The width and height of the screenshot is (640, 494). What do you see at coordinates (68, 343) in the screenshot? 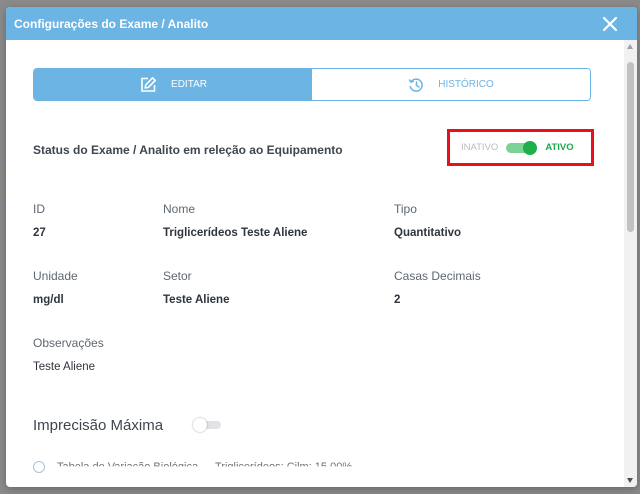
I see `field-observacoes-label: Observações` at bounding box center [68, 343].